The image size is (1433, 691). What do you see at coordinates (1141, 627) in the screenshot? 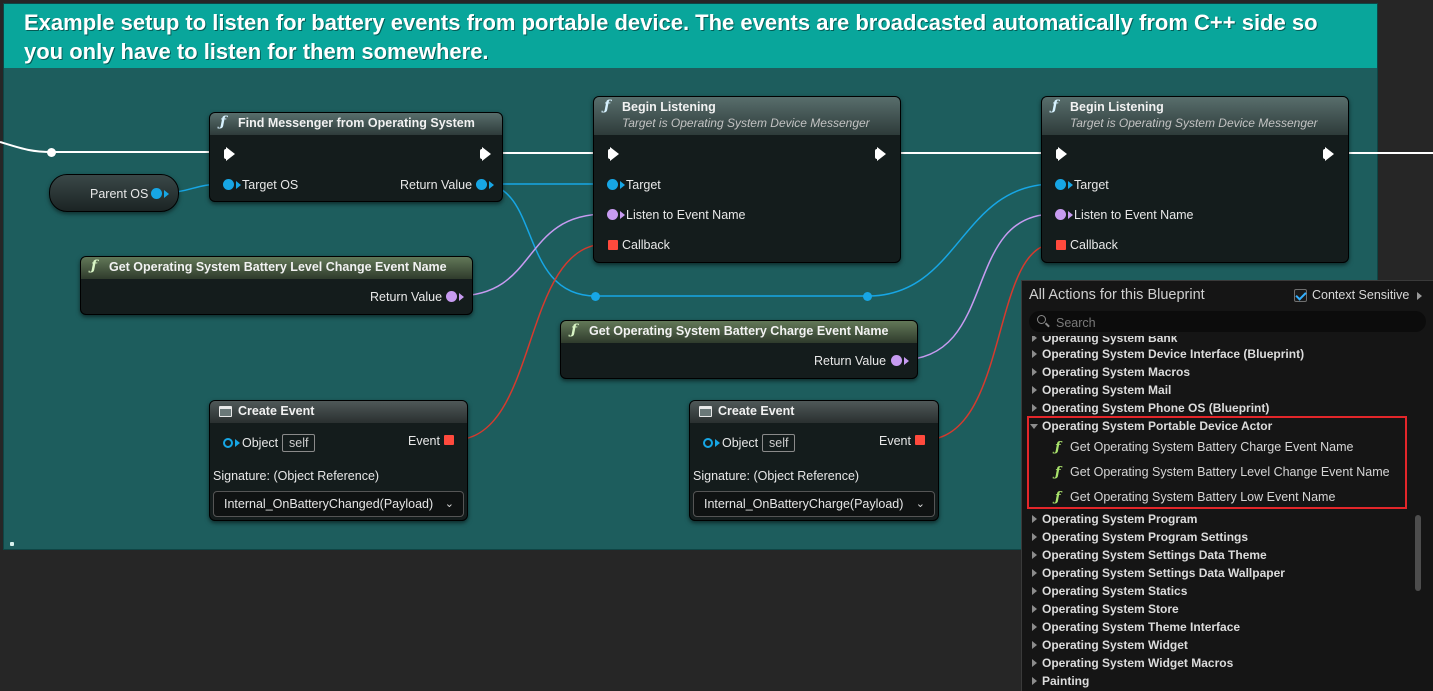
I see `category-label: Operating System Theme Interface` at bounding box center [1141, 627].